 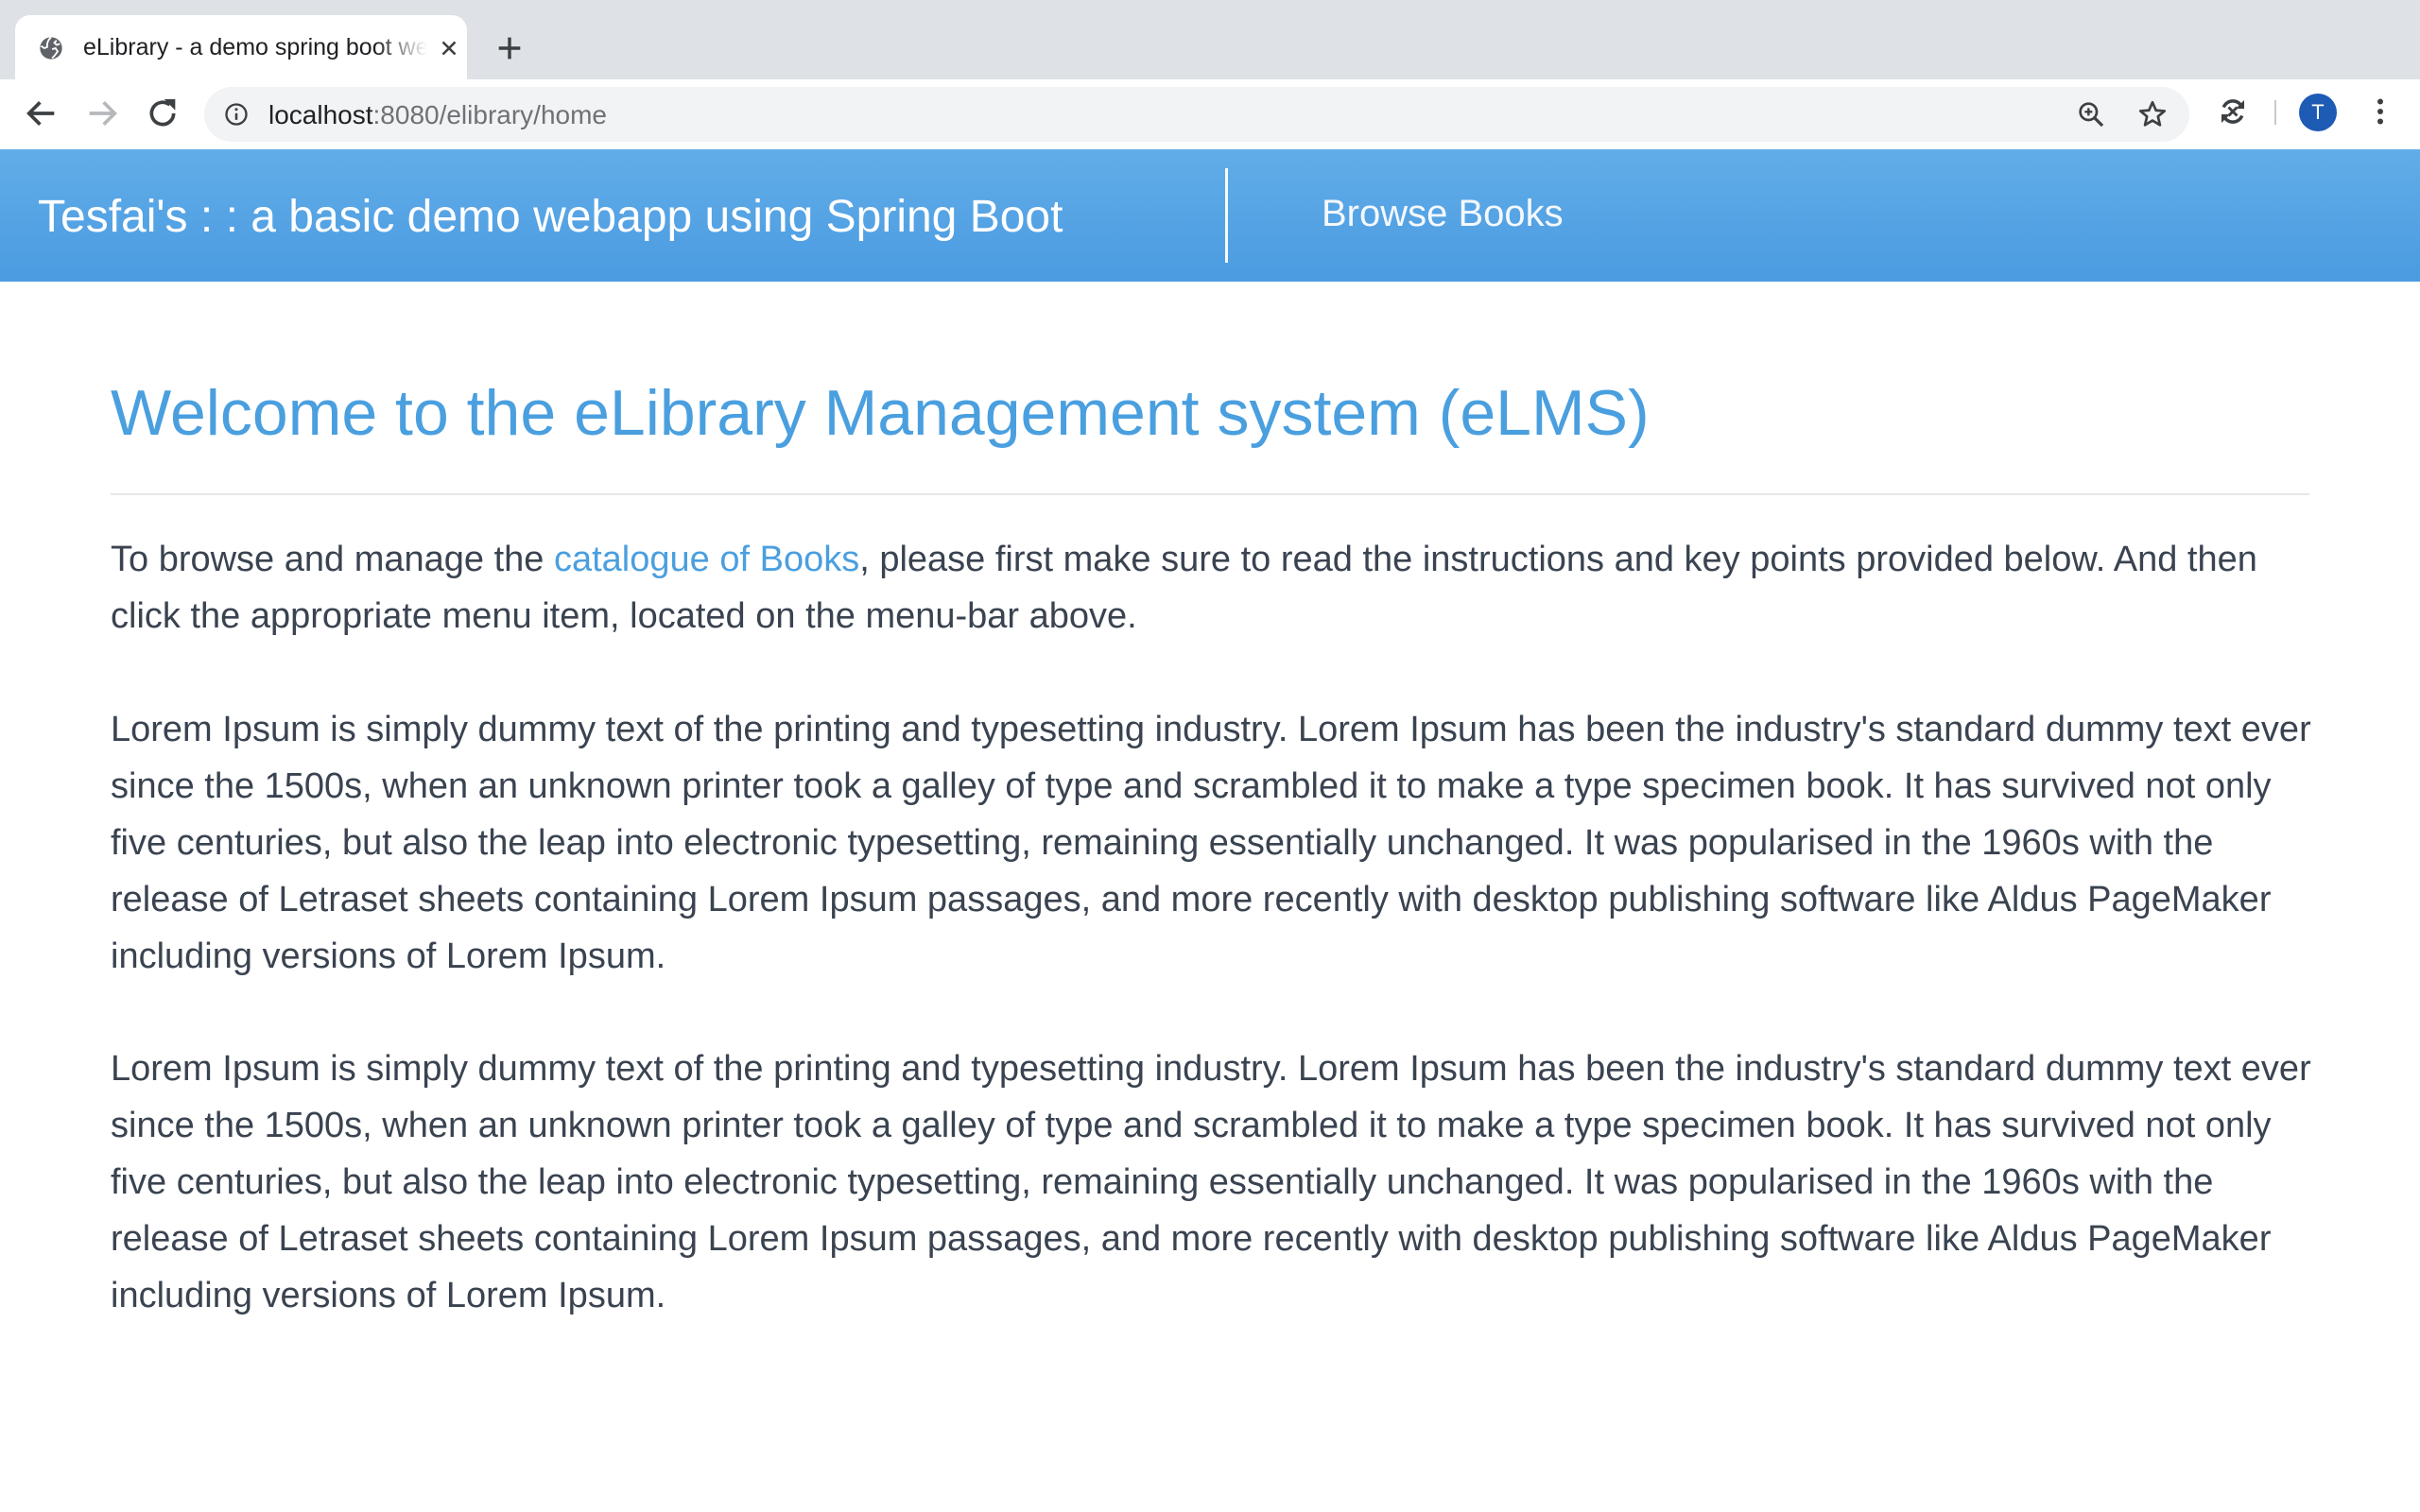 What do you see at coordinates (1226, 215) in the screenshot?
I see `navbar-divider` at bounding box center [1226, 215].